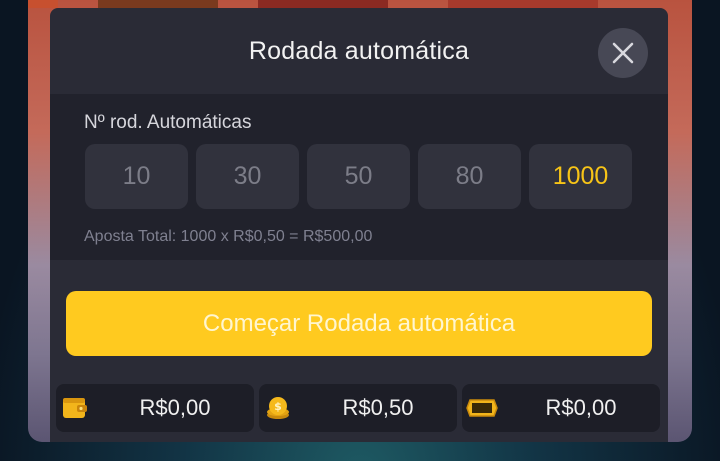 The width and height of the screenshot is (720, 461). Describe the element at coordinates (136, 176) in the screenshot. I see `autospin-option-10: 10` at that location.